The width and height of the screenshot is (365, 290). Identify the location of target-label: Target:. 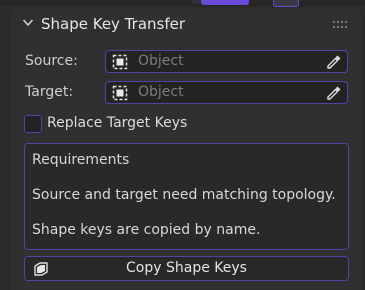
(49, 92).